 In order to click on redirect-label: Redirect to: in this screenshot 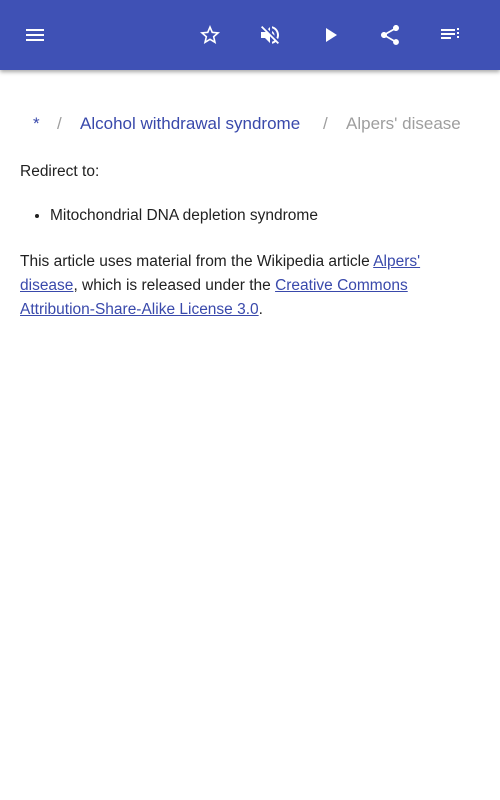, I will do `click(60, 171)`.